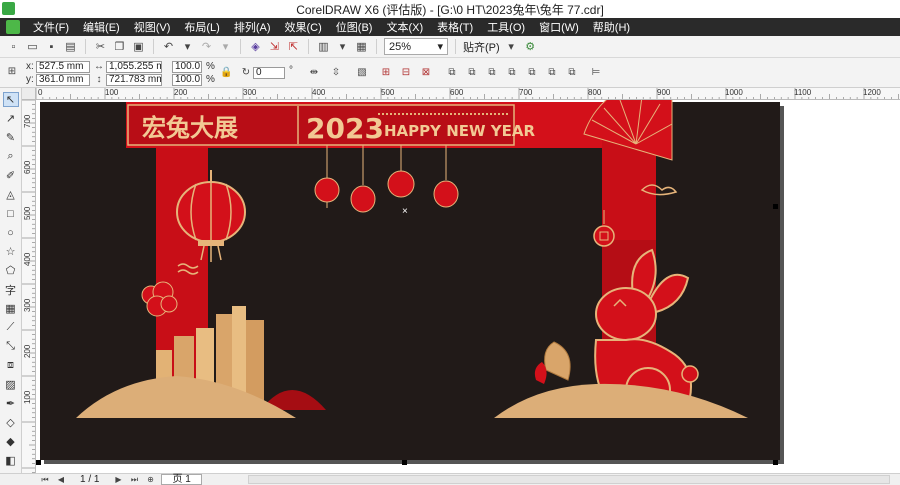 The height and width of the screenshot is (485, 900). What do you see at coordinates (45, 480) in the screenshot?
I see `first-page-icon: ⏮` at bounding box center [45, 480].